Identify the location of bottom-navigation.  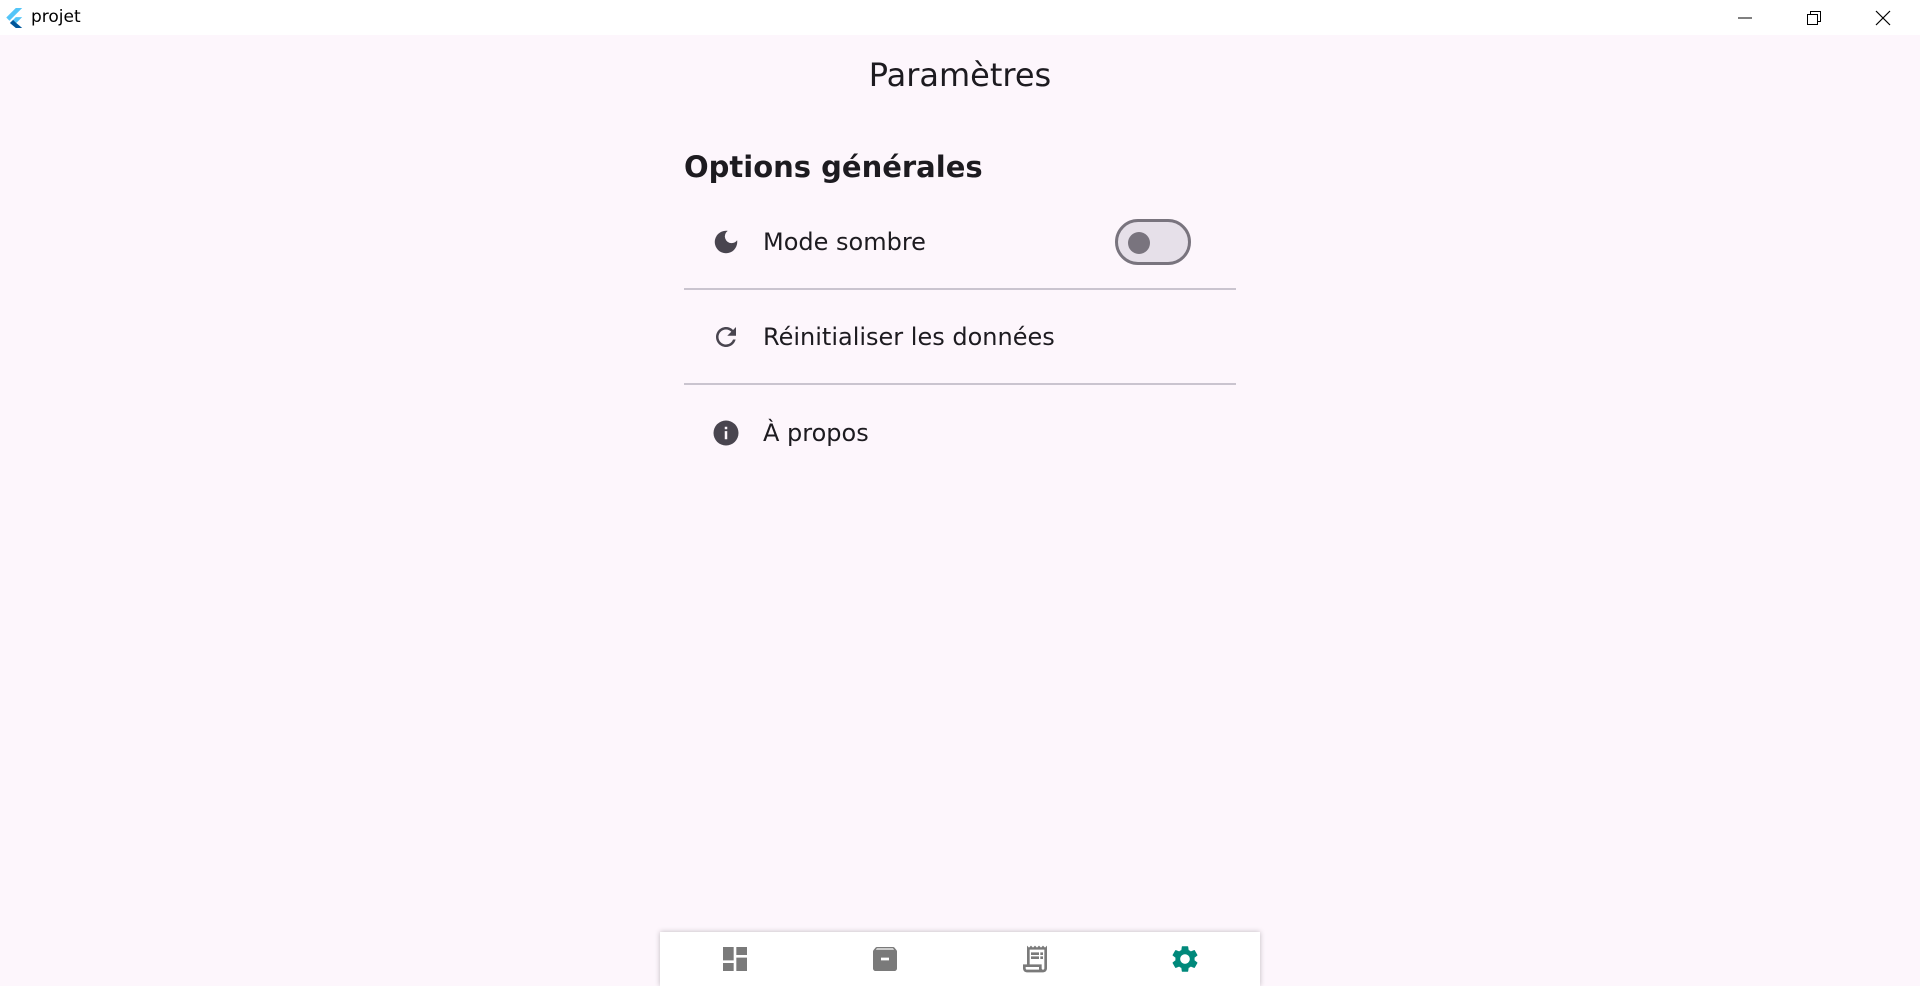
(960, 959).